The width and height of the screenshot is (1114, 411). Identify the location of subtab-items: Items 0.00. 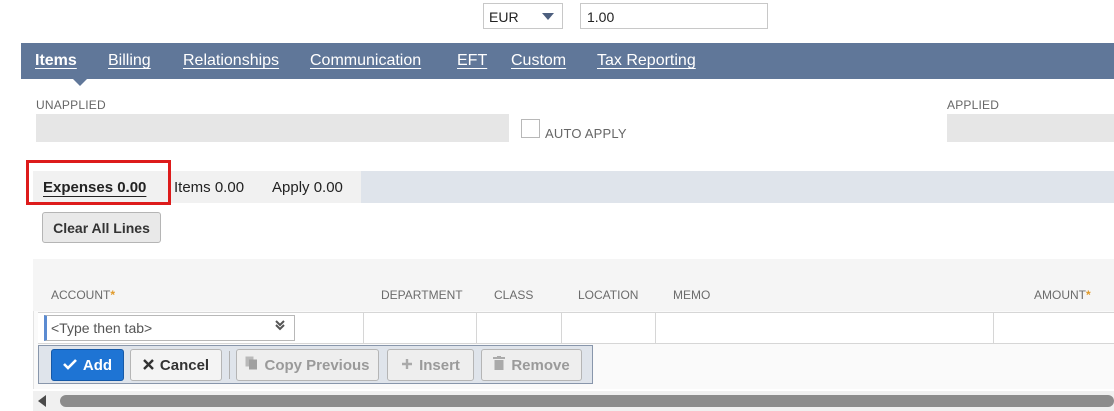
(209, 187).